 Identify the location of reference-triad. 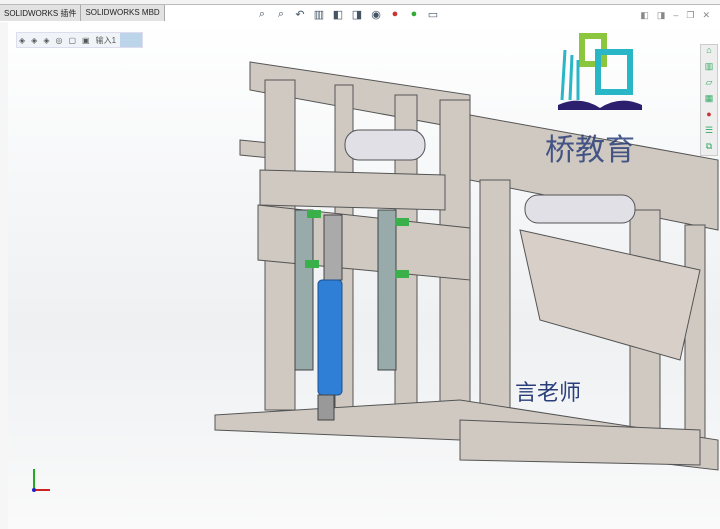
(41, 480).